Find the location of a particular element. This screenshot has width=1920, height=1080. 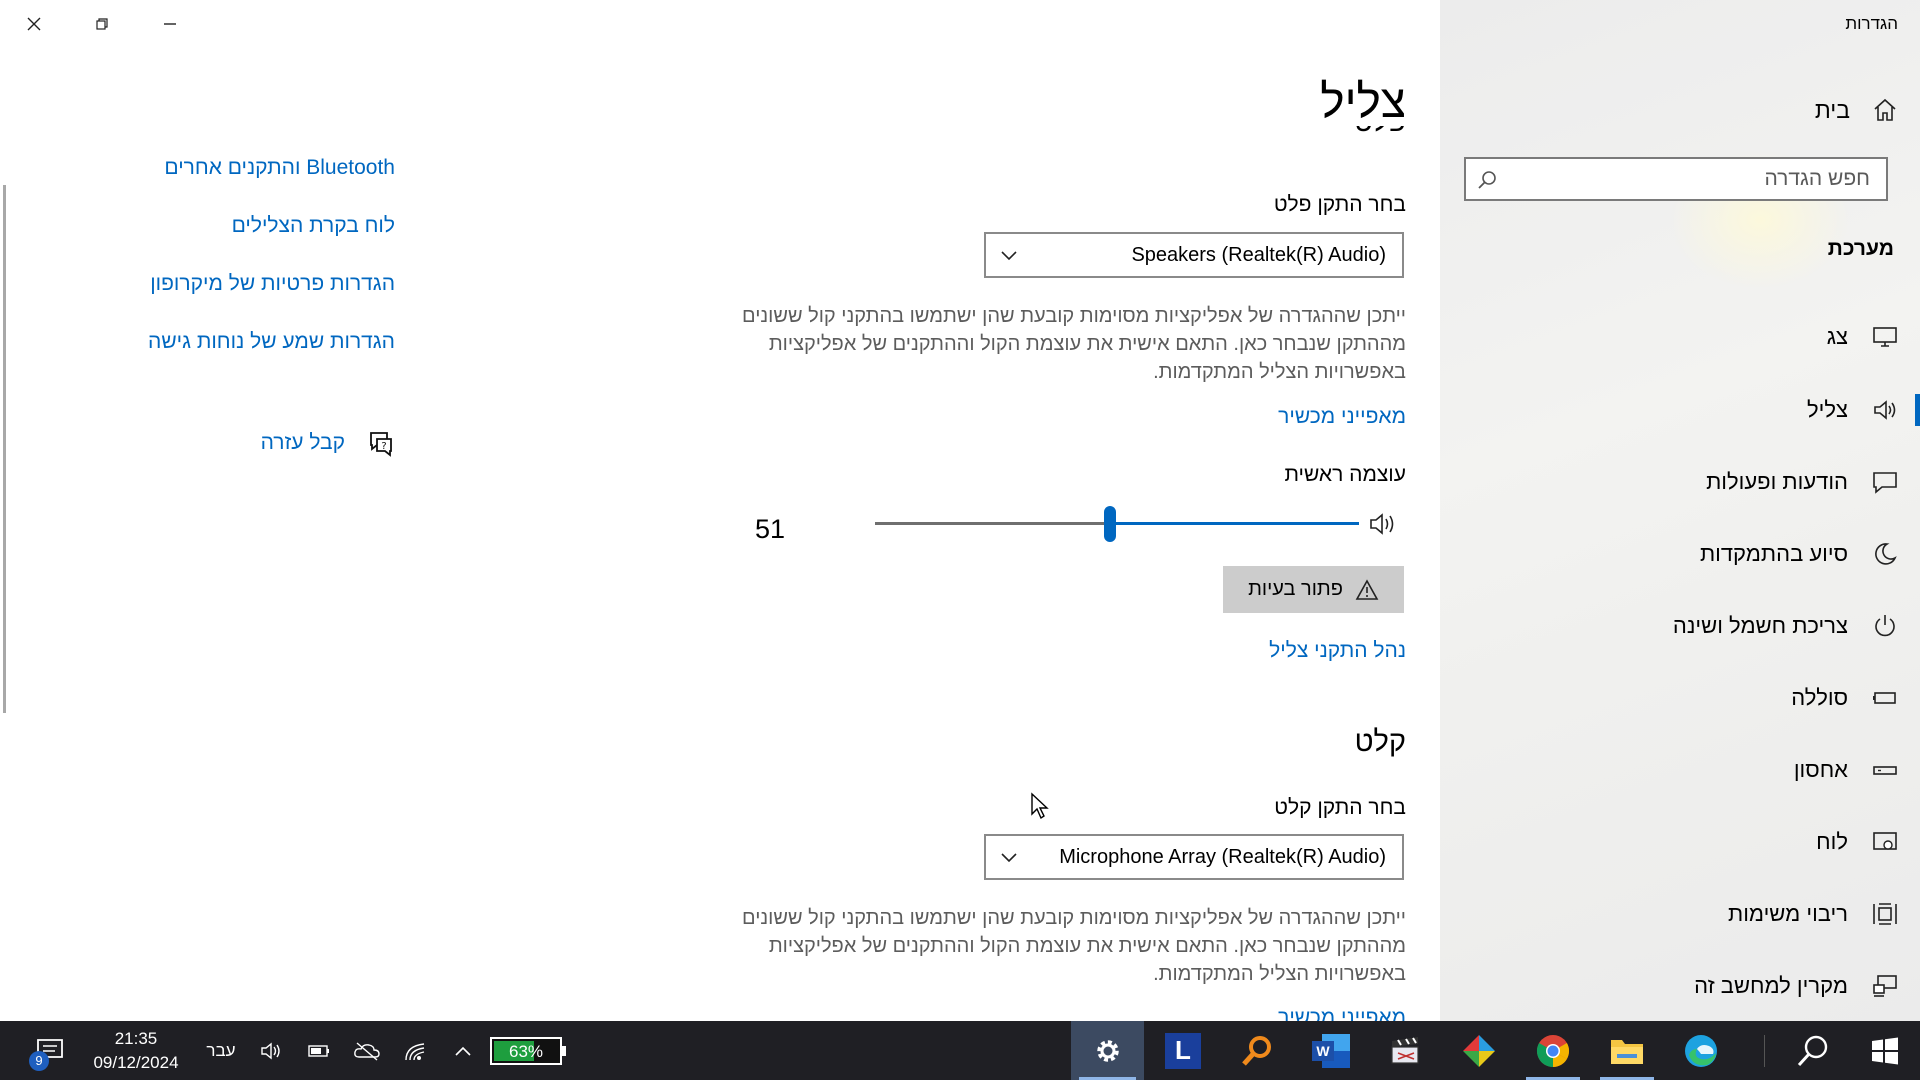

nav-item-label: סיוע בהתמקדות is located at coordinates (1773, 553).